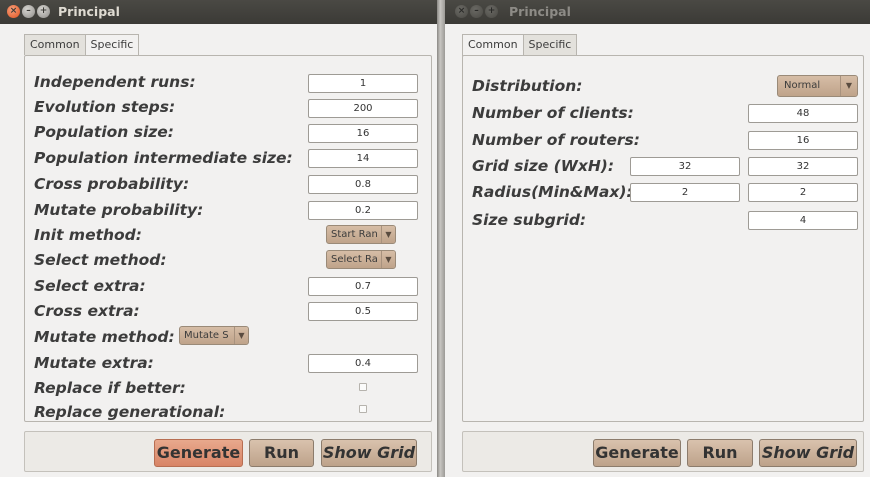 Image resolution: width=870 pixels, height=477 pixels. I want to click on label-select-extra: Select extra:, so click(90, 286).